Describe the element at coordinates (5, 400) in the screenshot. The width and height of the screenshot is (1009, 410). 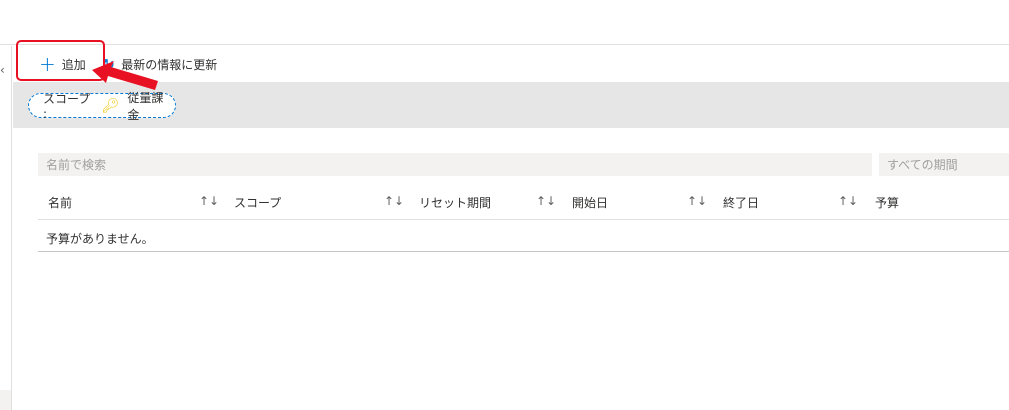
I see `sidebar-footer` at that location.